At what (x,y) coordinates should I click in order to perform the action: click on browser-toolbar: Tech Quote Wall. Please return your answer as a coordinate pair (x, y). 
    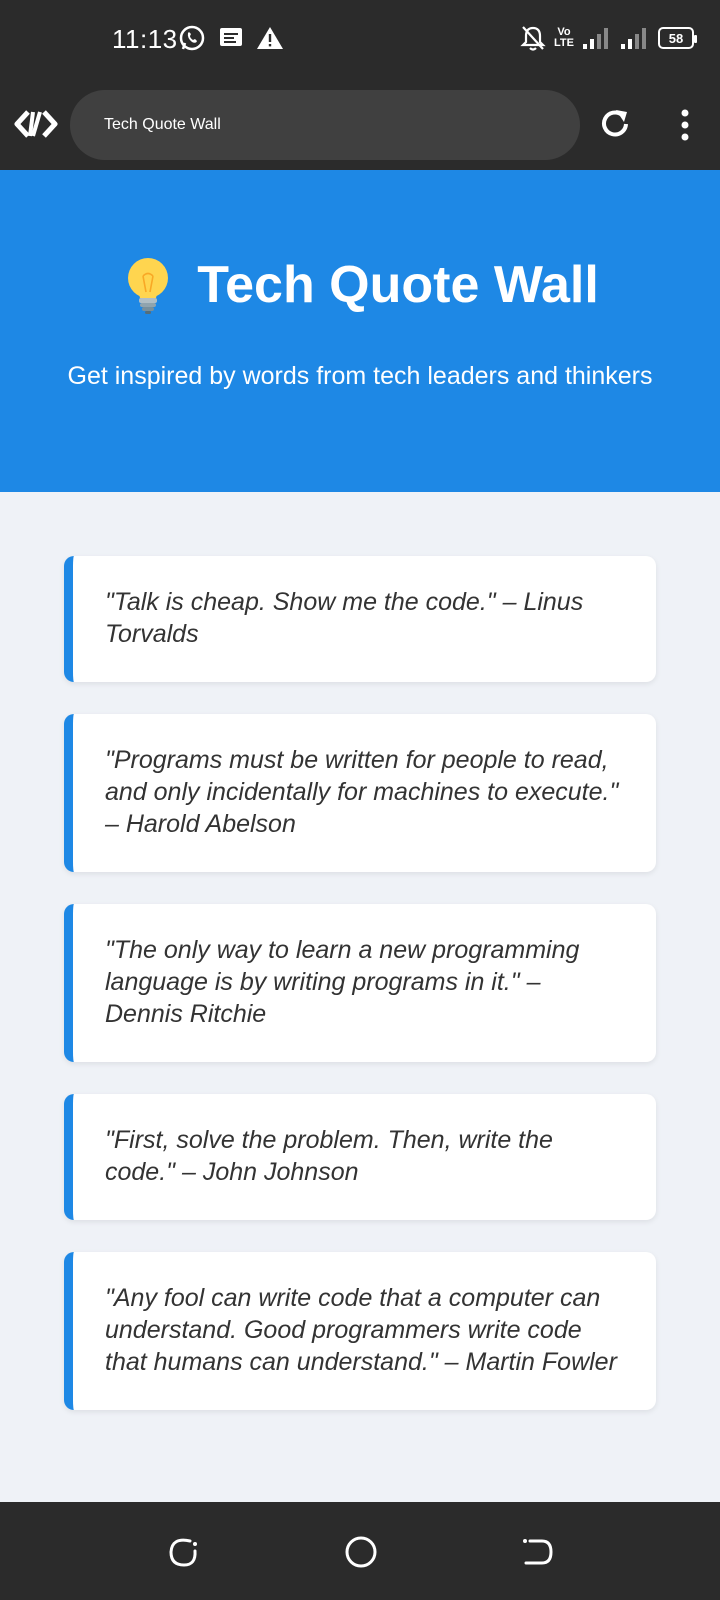
    Looking at the image, I should click on (360, 125).